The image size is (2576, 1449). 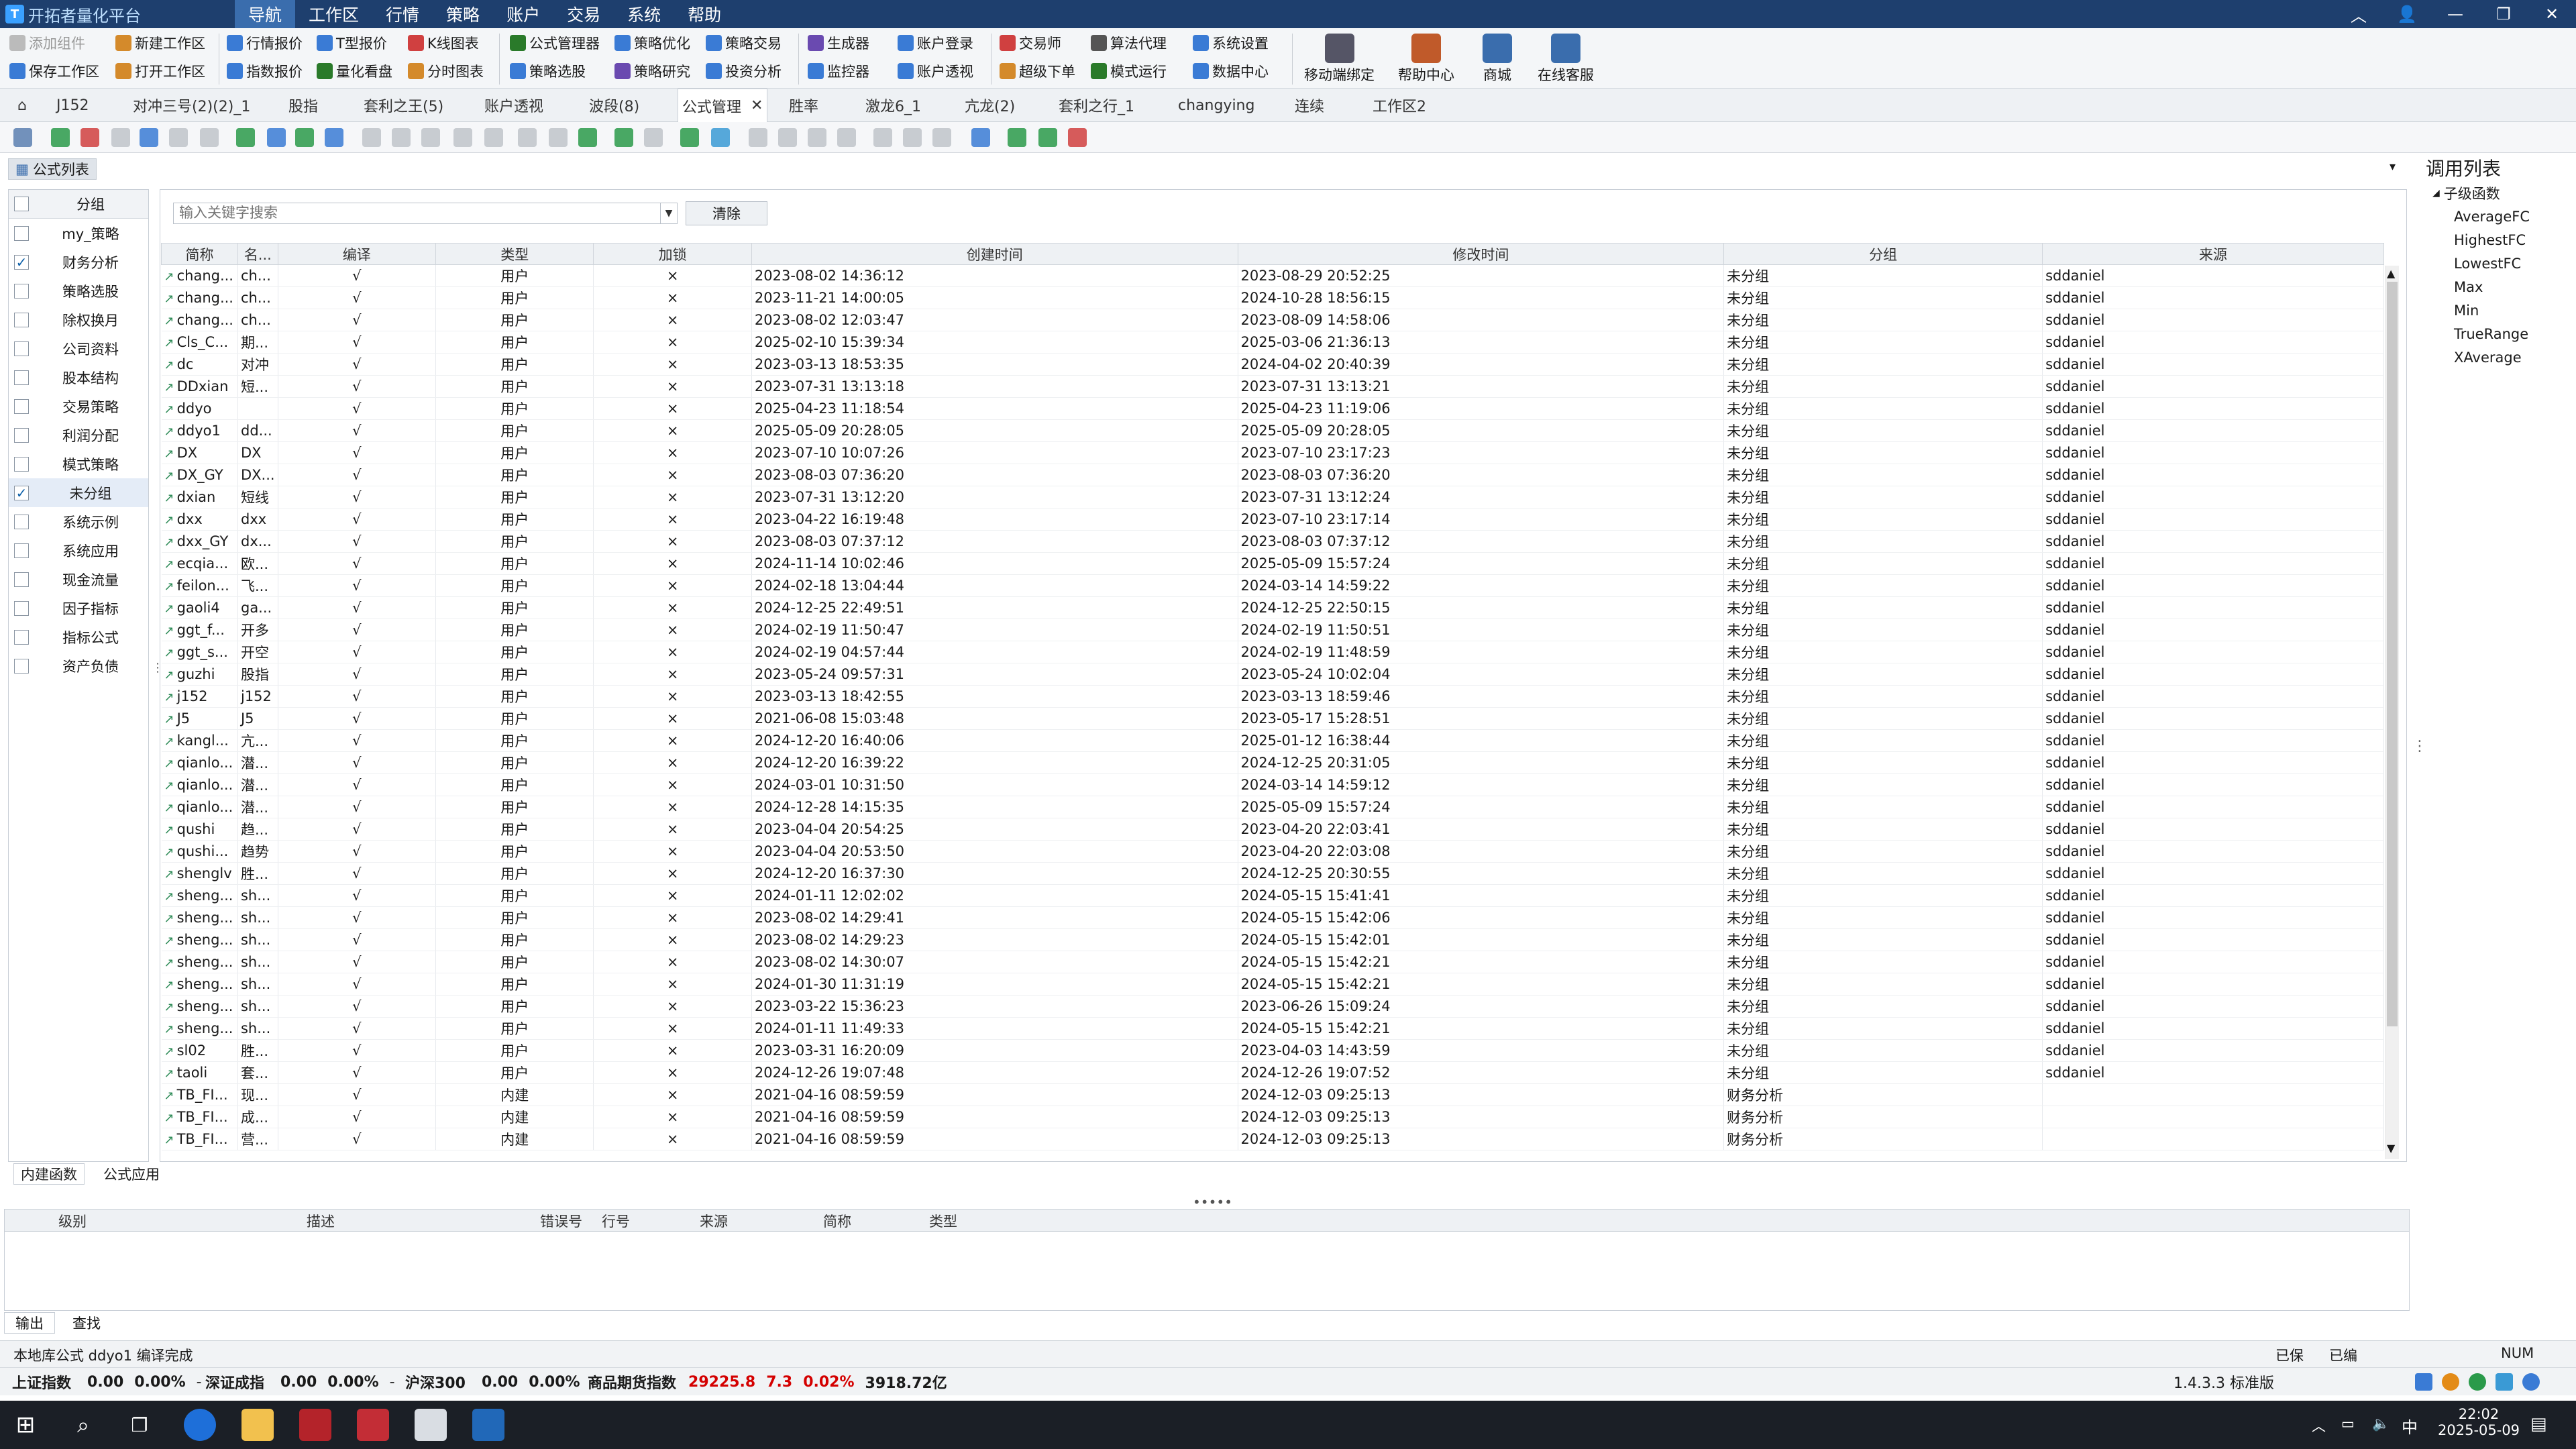 What do you see at coordinates (1883, 254) in the screenshot?
I see `column-header: 分组` at bounding box center [1883, 254].